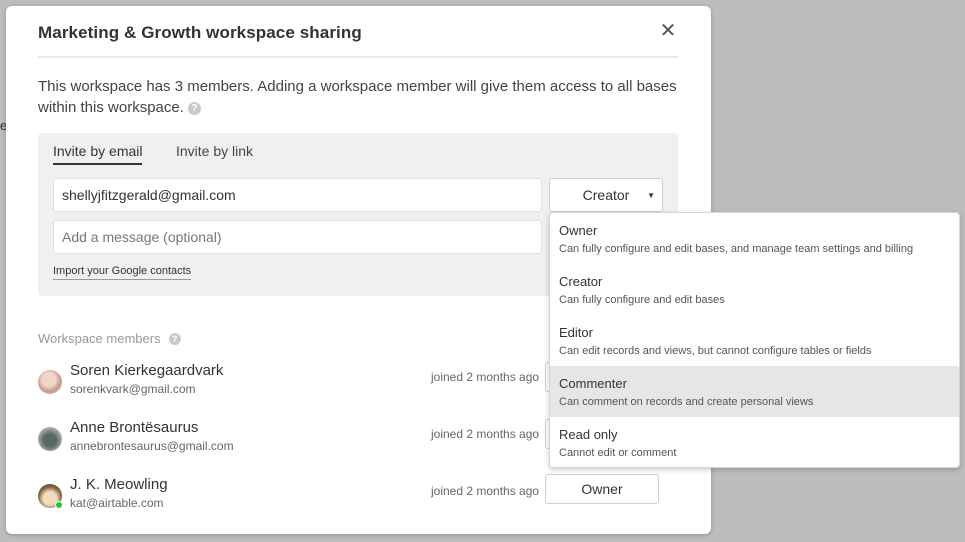 The image size is (965, 542). Describe the element at coordinates (358, 57) in the screenshot. I see `title-divider` at that location.